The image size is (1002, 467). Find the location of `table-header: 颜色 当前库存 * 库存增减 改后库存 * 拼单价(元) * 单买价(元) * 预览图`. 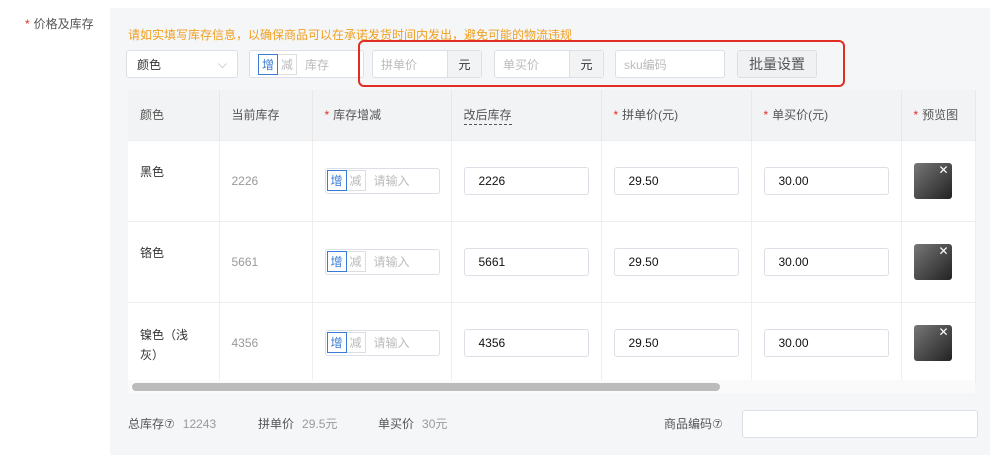

table-header: 颜色 当前库存 * 库存增减 改后库存 * 拼单价(元) * 单买价(元) * 预览图 is located at coordinates (552, 115).